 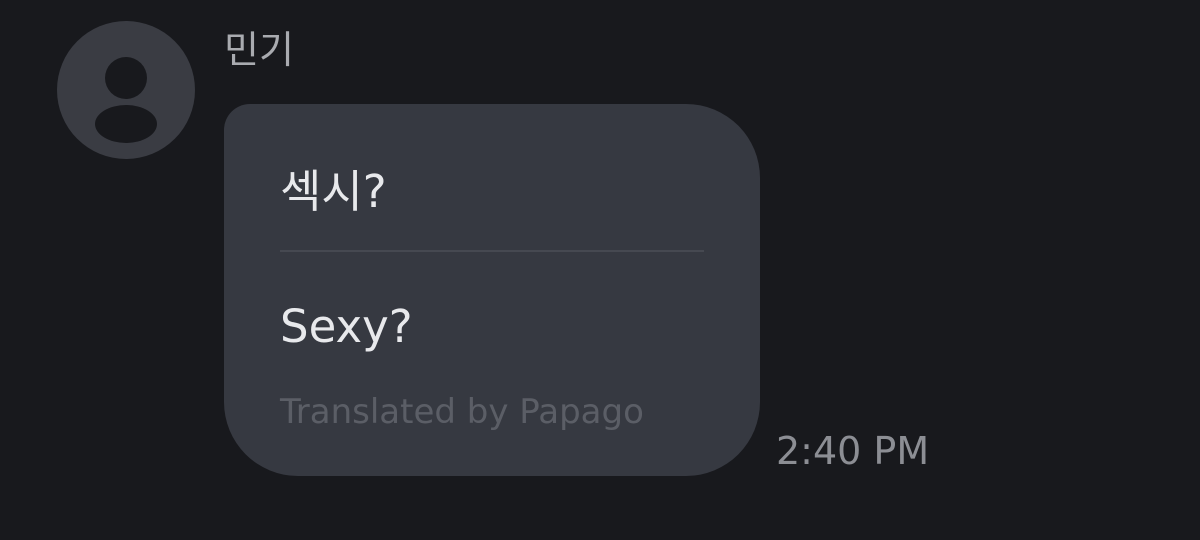 What do you see at coordinates (462, 412) in the screenshot?
I see `translation-credit: Translated by Papago` at bounding box center [462, 412].